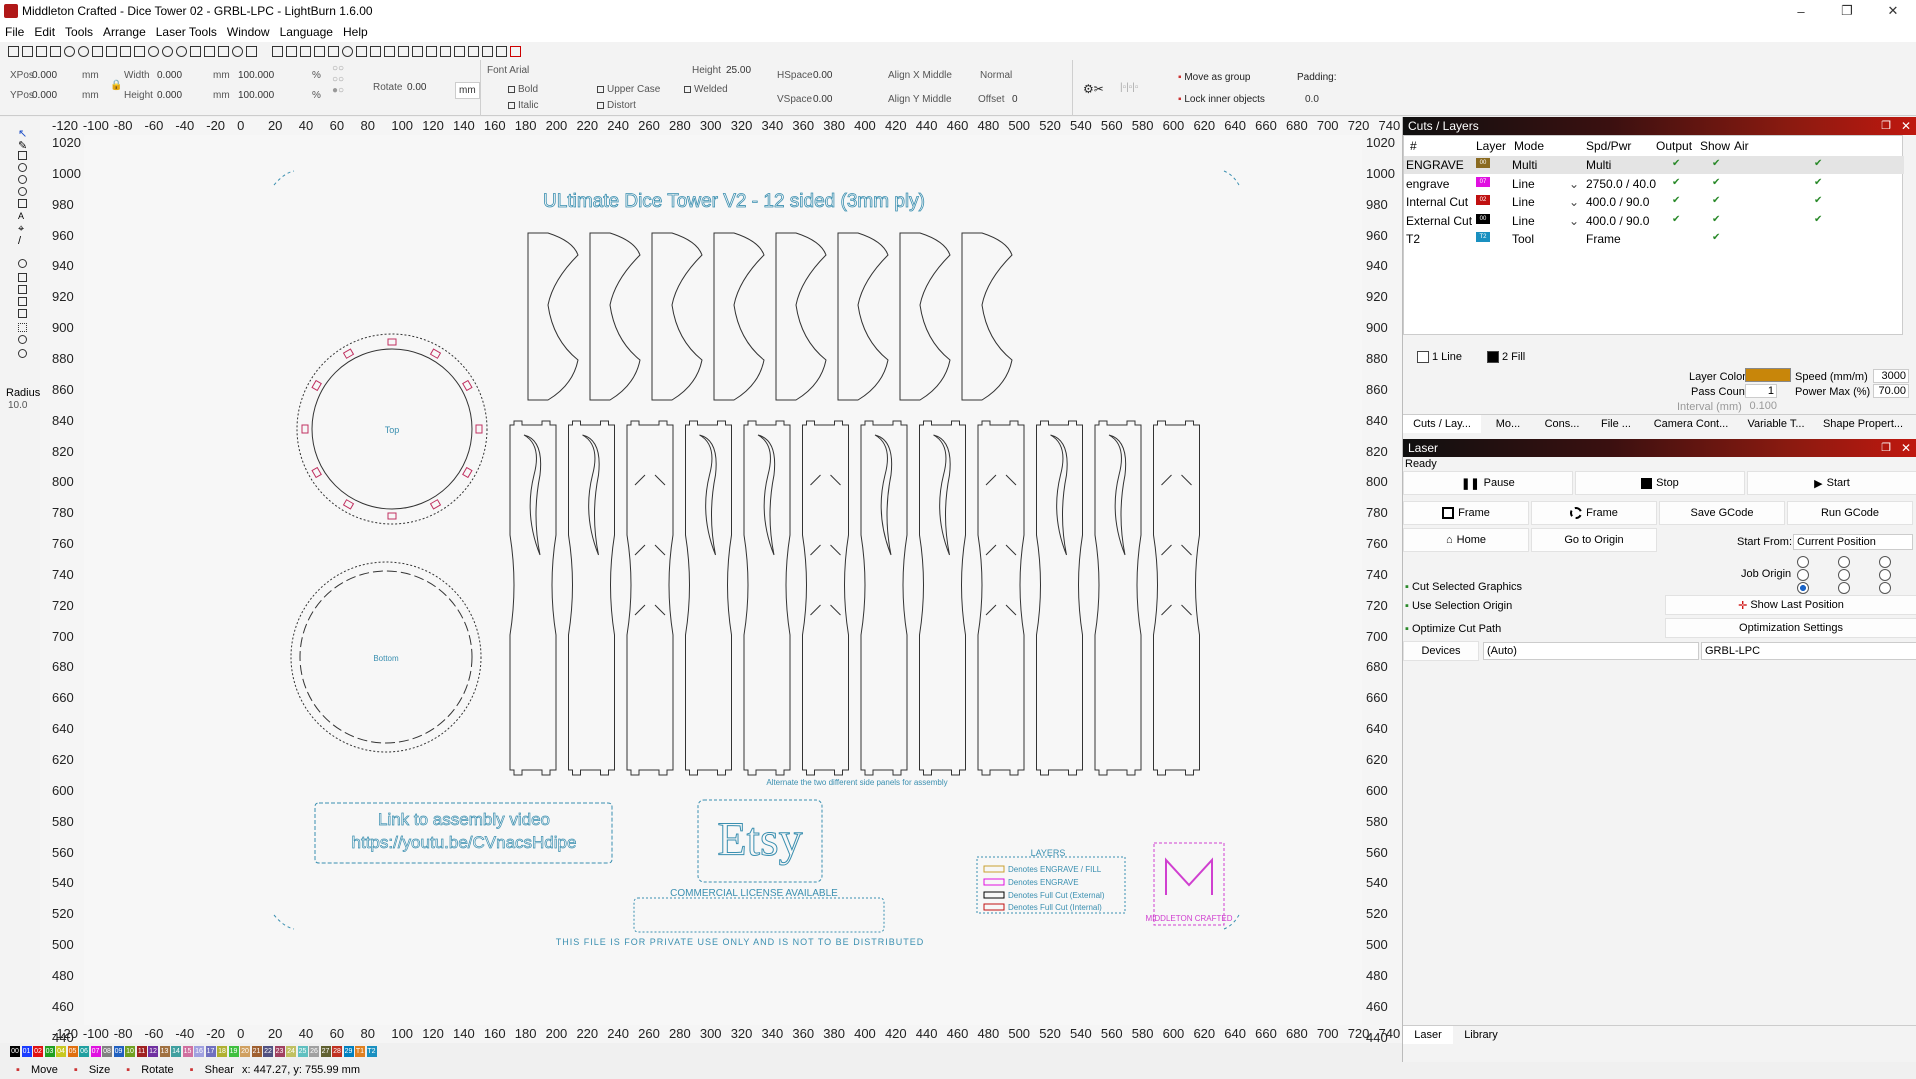  I want to click on rotate-field: 0.00, so click(416, 87).